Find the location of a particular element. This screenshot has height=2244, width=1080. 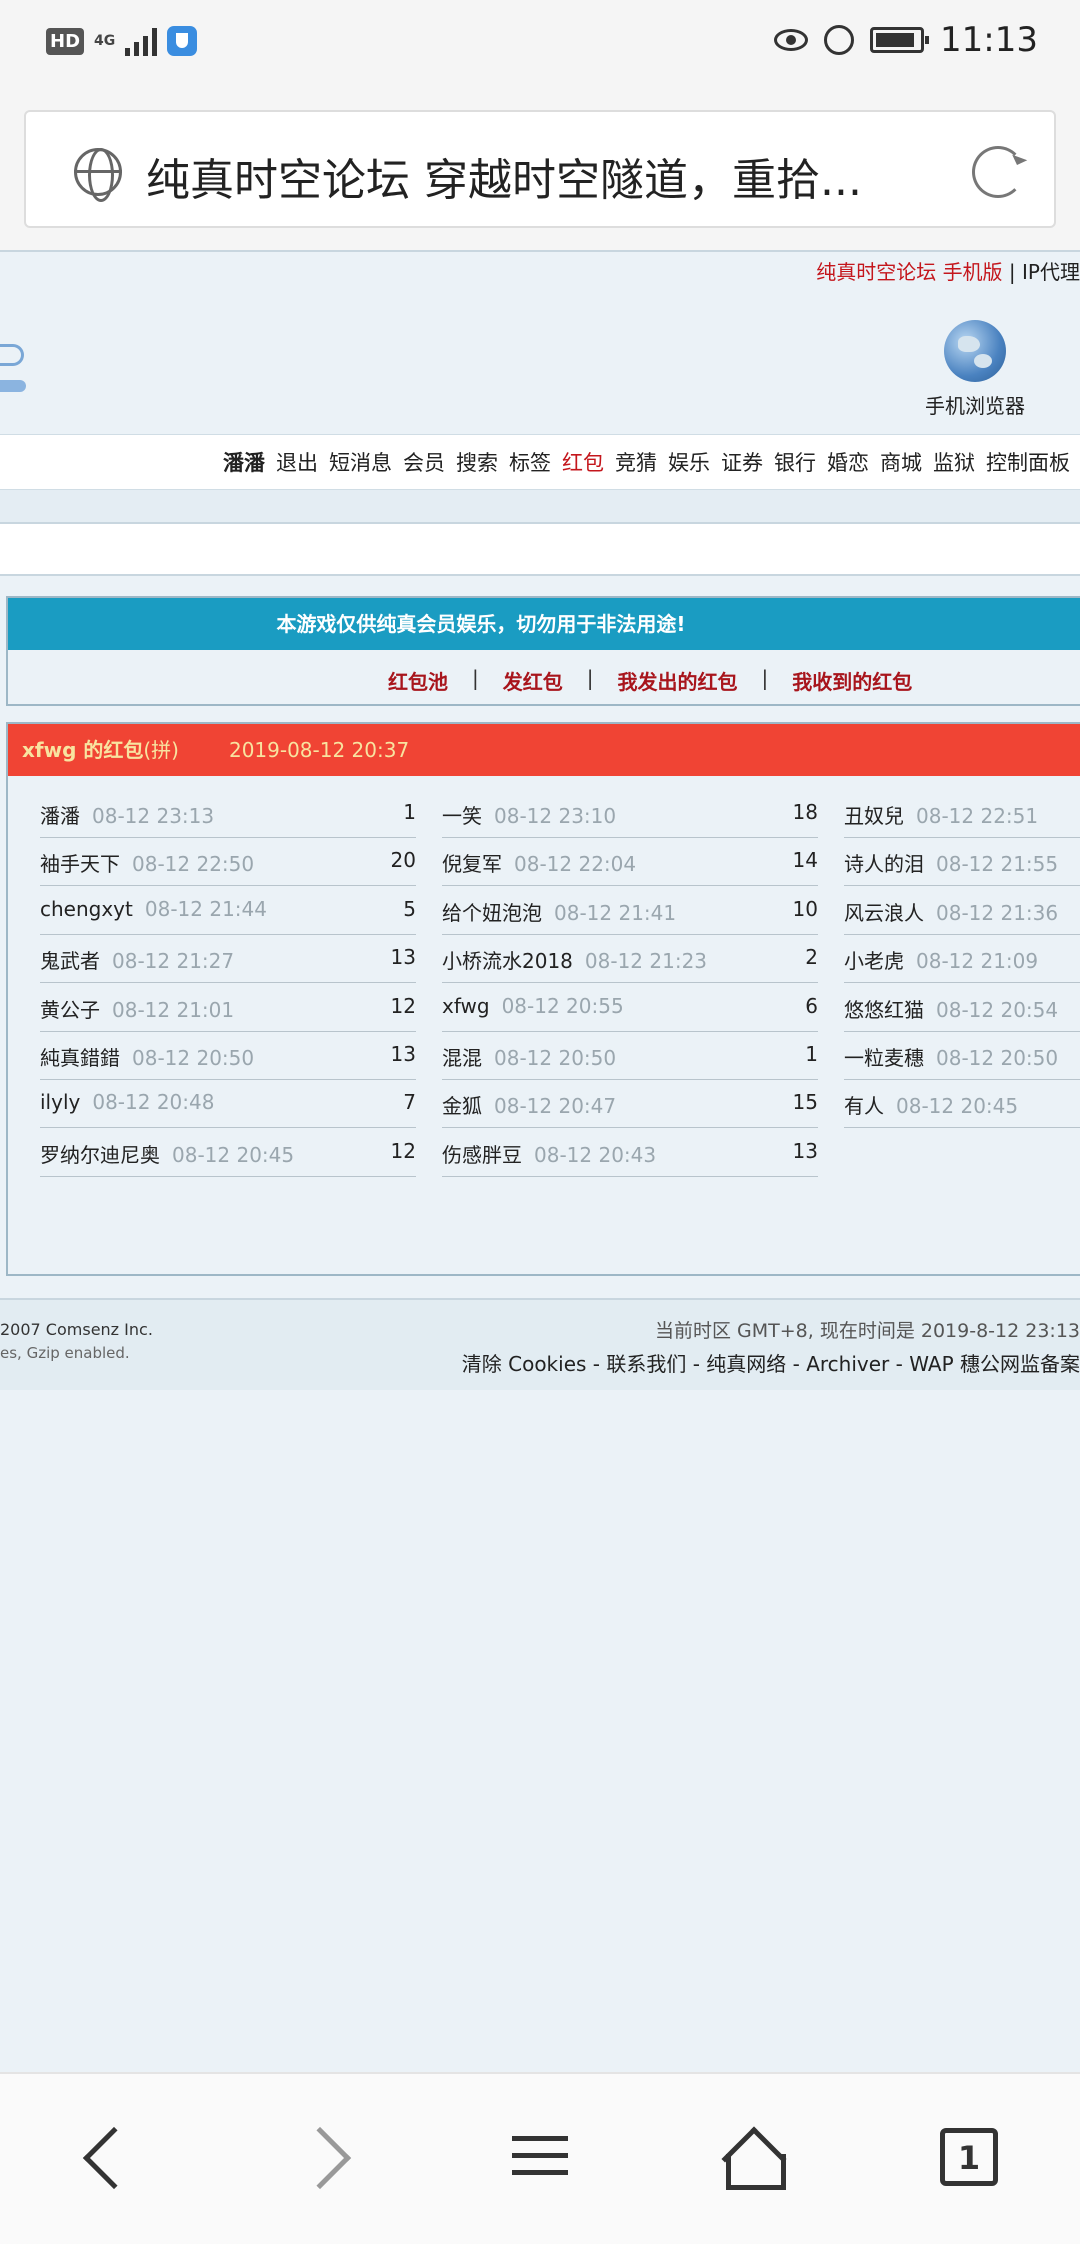

network-type: 4G is located at coordinates (105, 41).